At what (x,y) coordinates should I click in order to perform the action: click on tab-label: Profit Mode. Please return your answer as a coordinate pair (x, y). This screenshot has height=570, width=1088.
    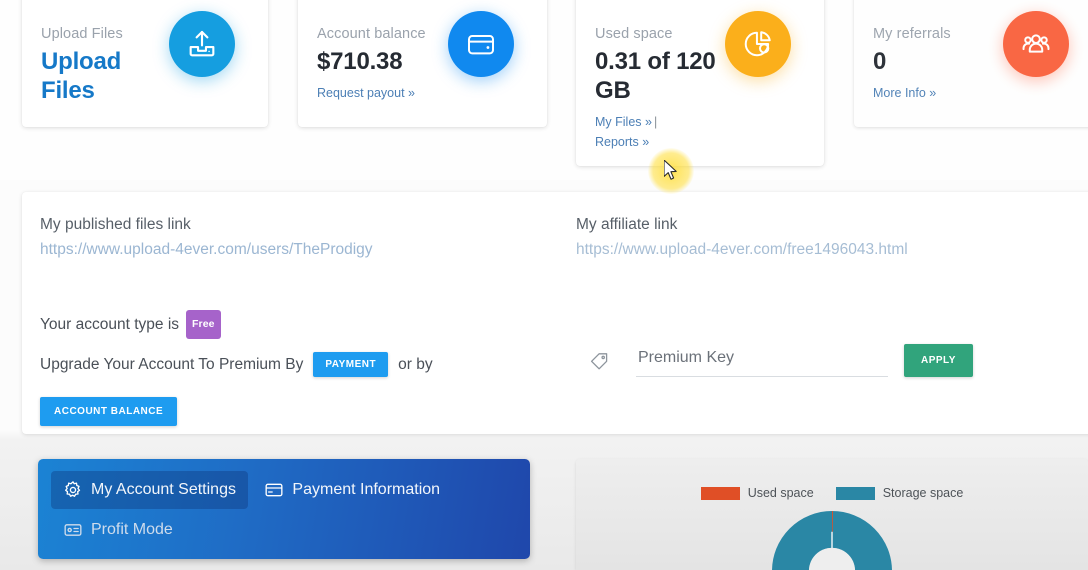
    Looking at the image, I should click on (132, 529).